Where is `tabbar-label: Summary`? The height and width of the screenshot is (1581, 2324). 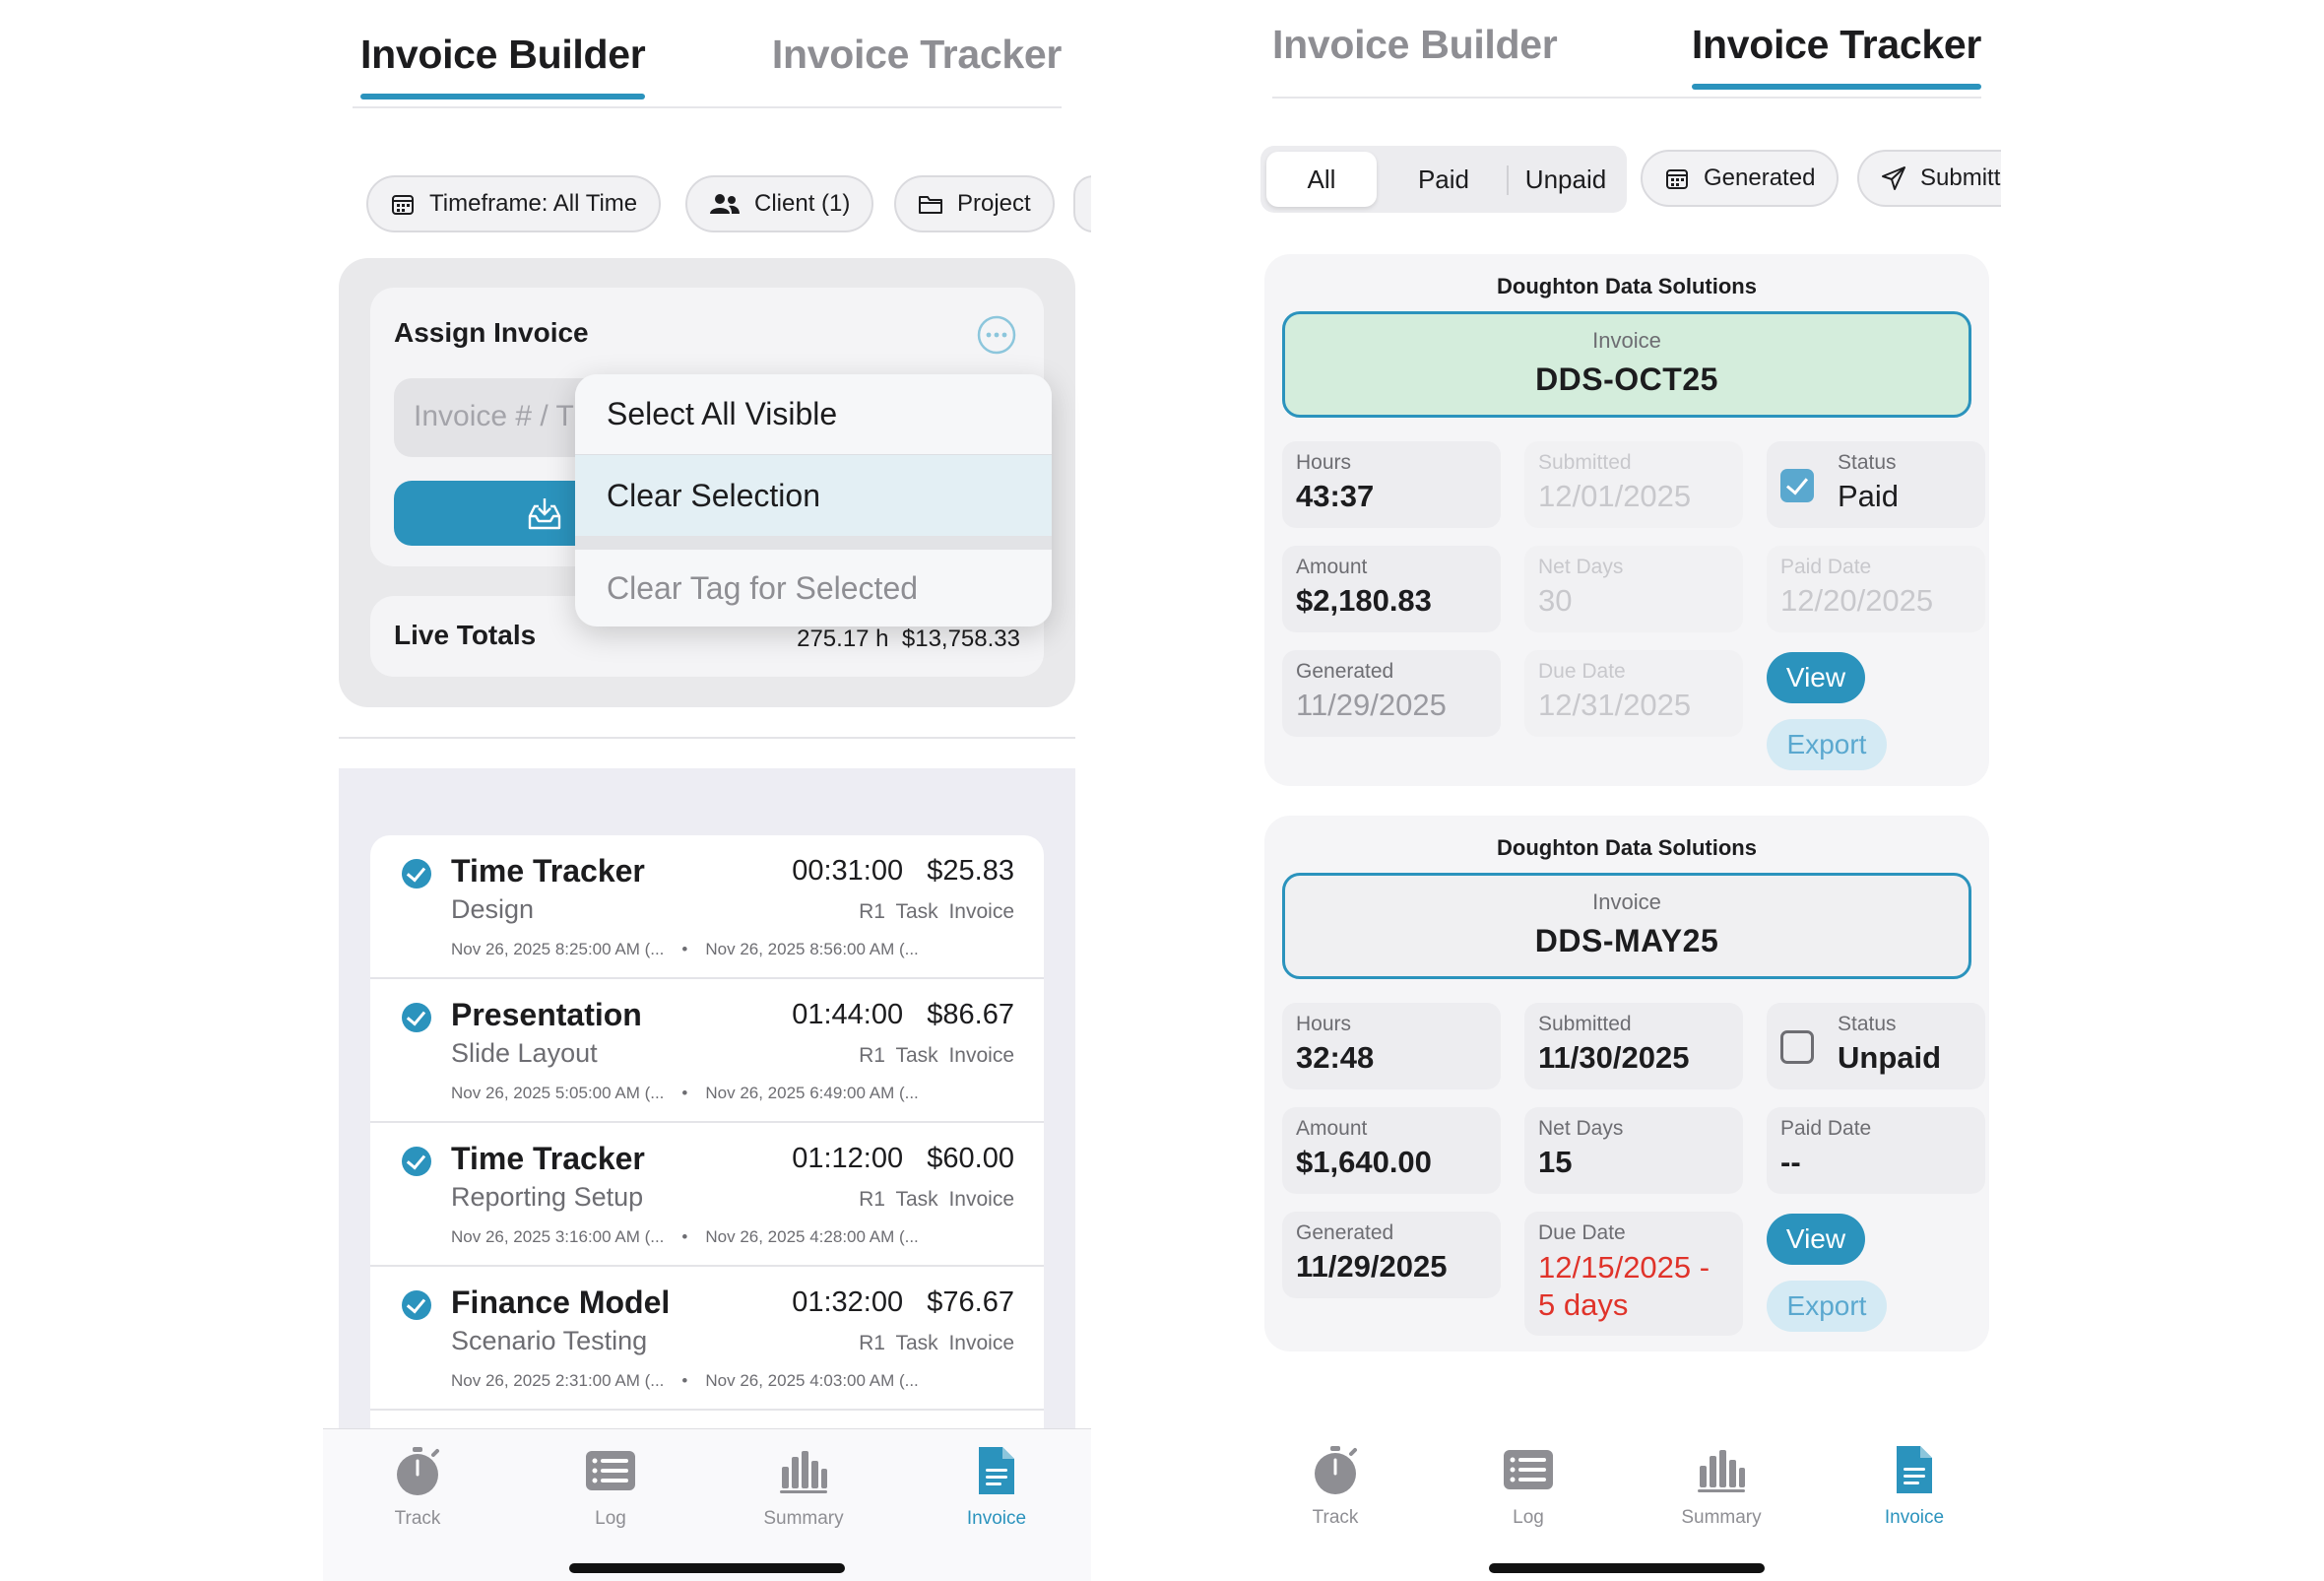
tabbar-label: Summary is located at coordinates (1722, 1517).